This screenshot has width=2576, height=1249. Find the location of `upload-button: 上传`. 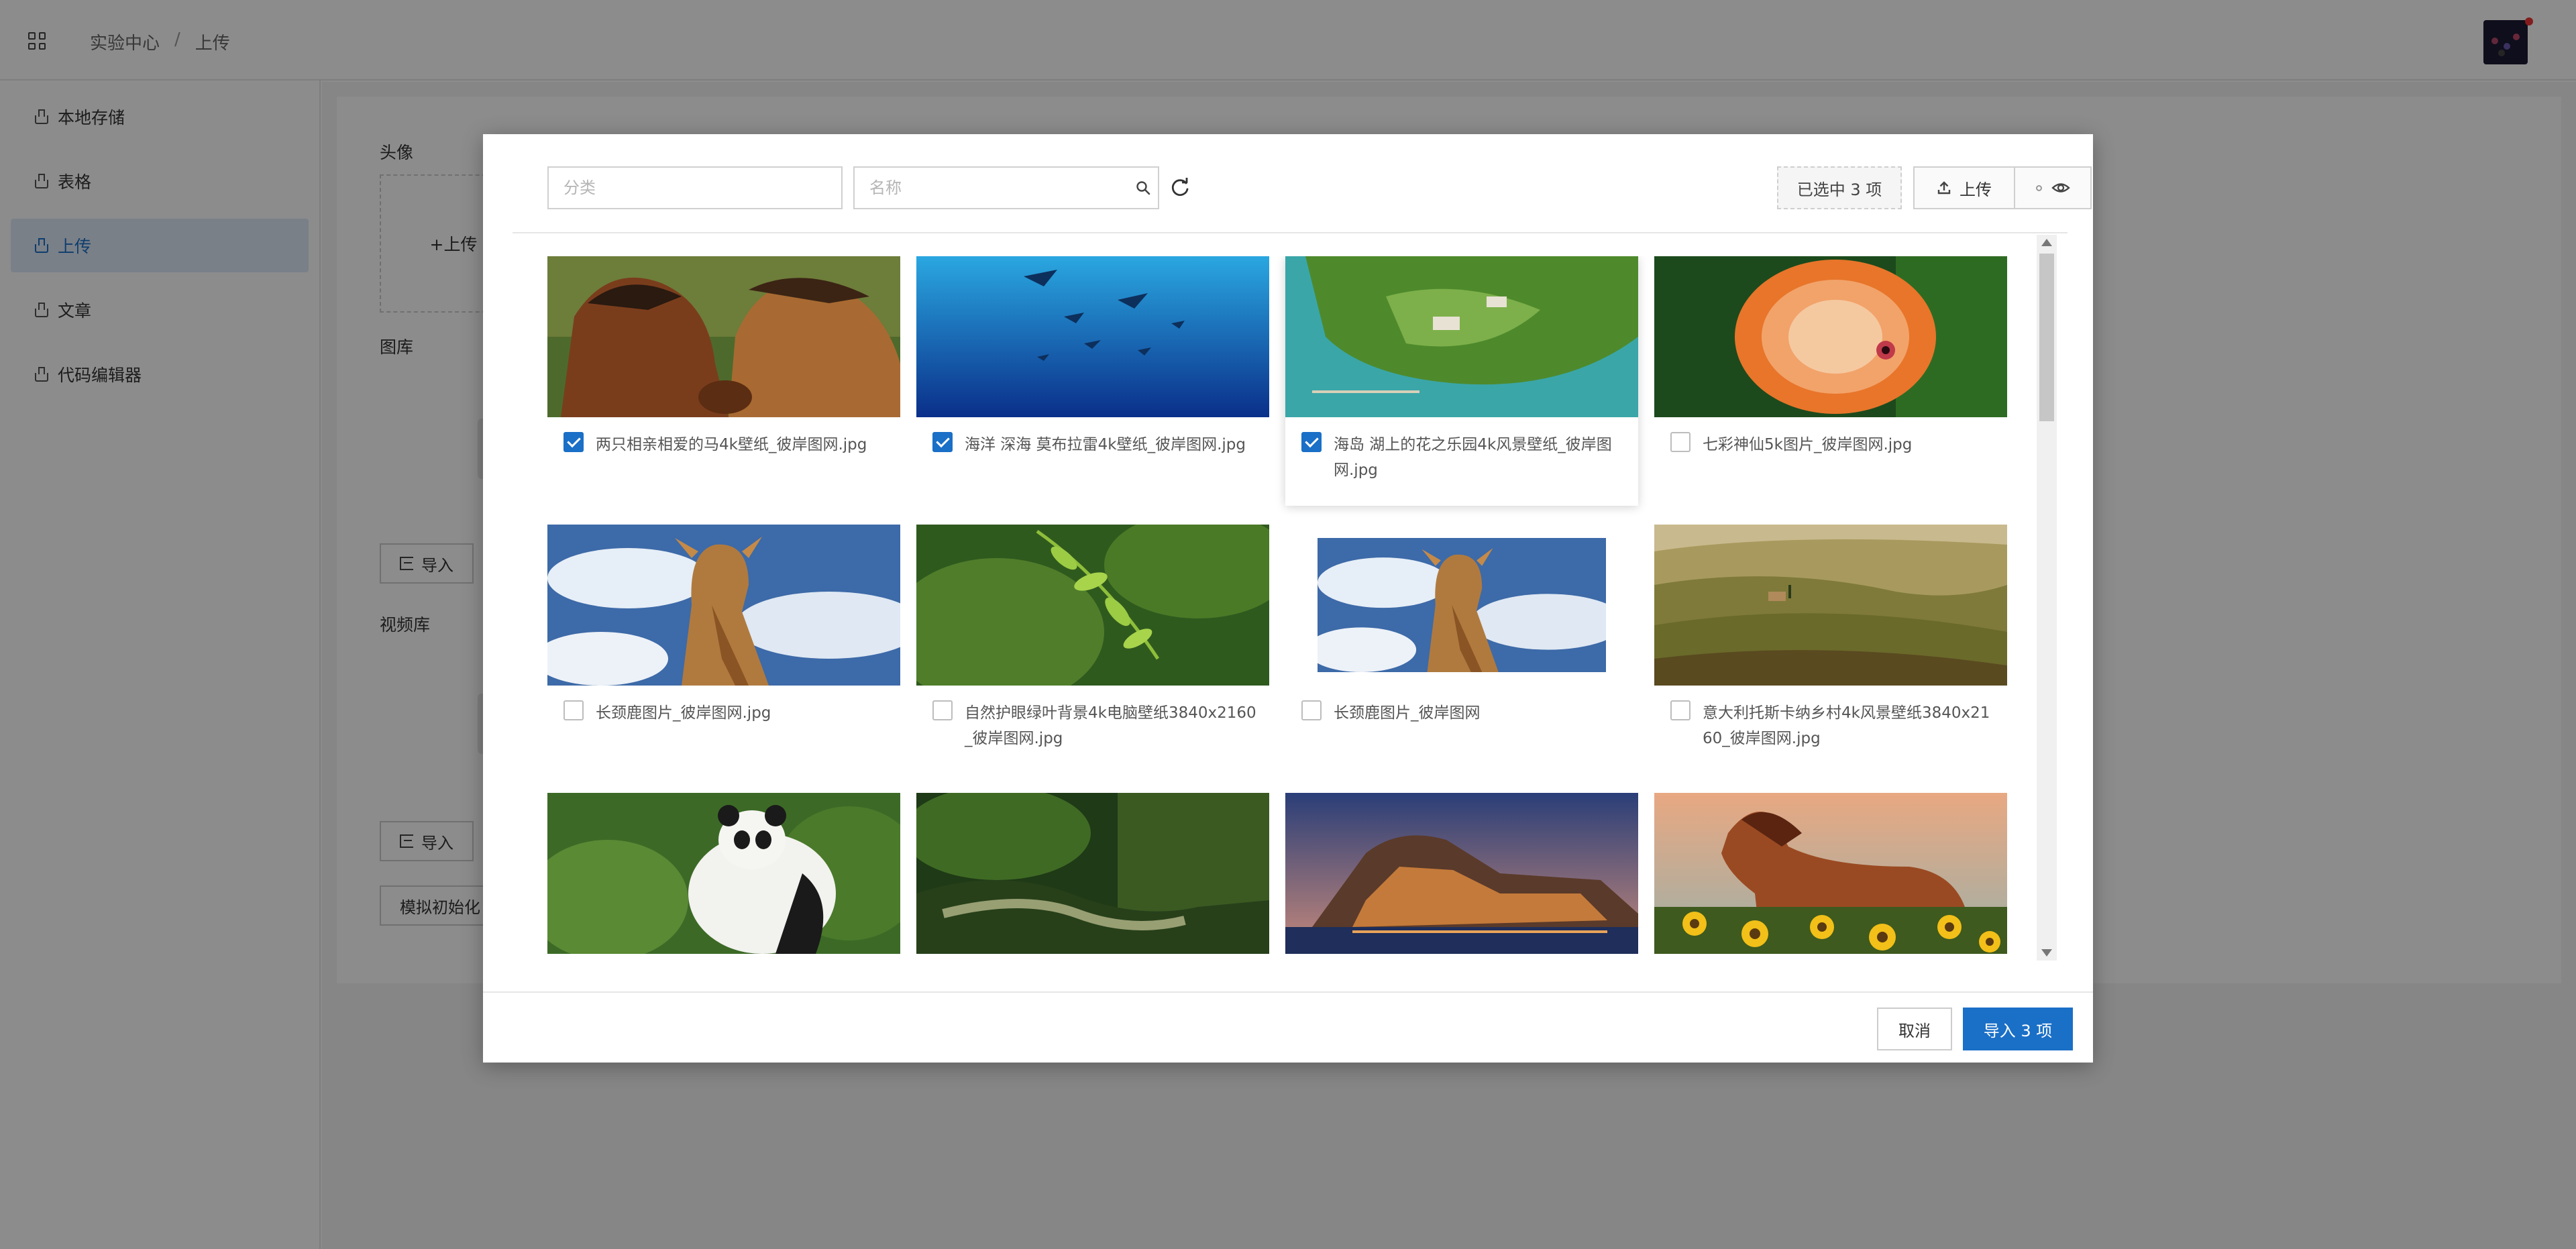

upload-button: 上传 is located at coordinates (1965, 188).